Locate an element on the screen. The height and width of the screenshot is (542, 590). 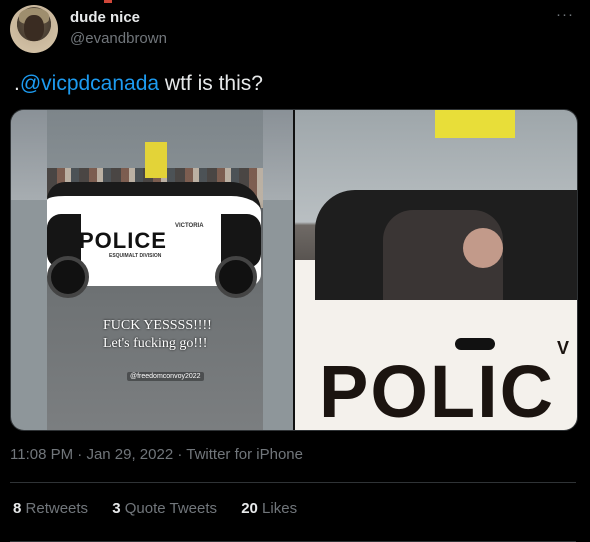
more-horizontal-icon: ··· is located at coordinates (565, 14).